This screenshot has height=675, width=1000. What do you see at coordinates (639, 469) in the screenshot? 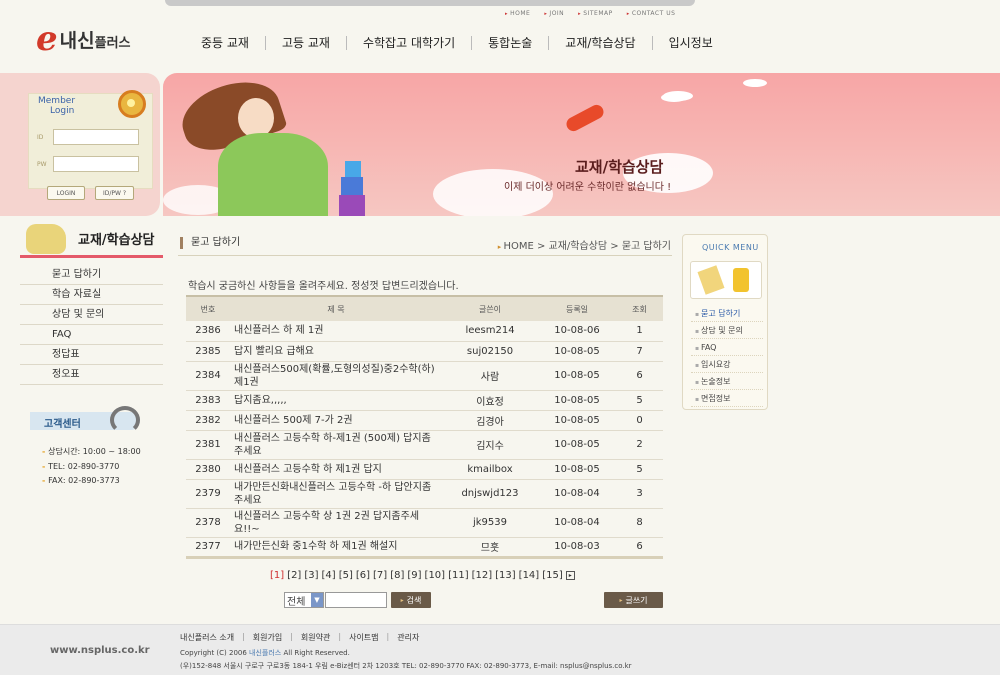
I see `row-views: 5` at bounding box center [639, 469].